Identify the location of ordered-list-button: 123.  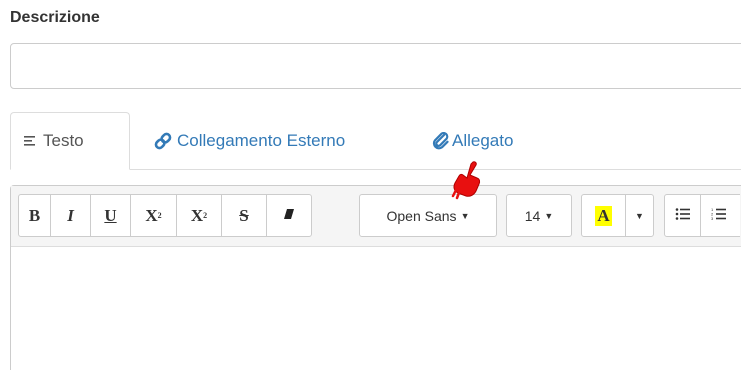
(720, 215).